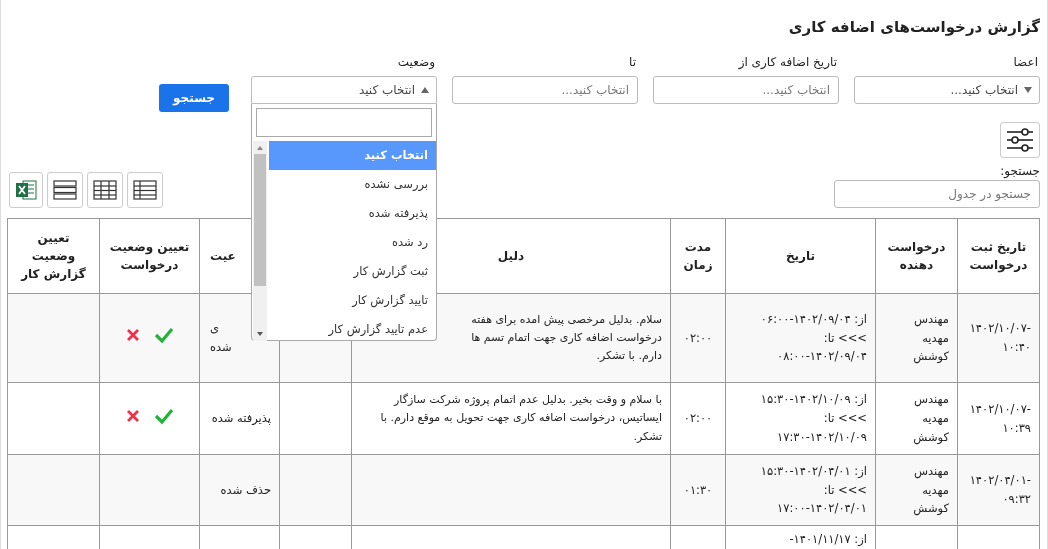  Describe the element at coordinates (629, 356) in the screenshot. I see `table-cell-line: دارم. با تشکر.` at that location.